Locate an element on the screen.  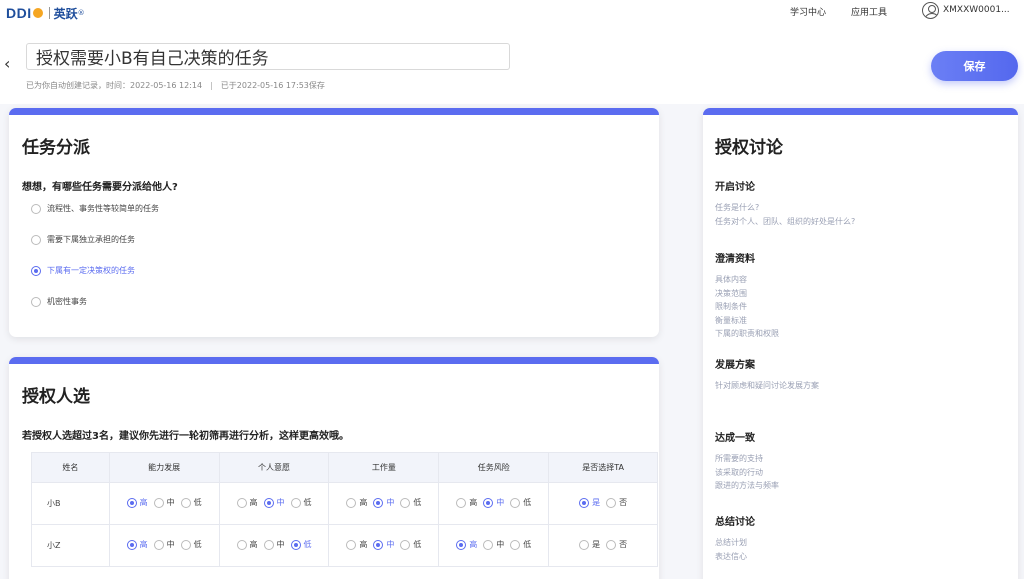
candidate-card-title: 授权人选 is located at coordinates (56, 397).